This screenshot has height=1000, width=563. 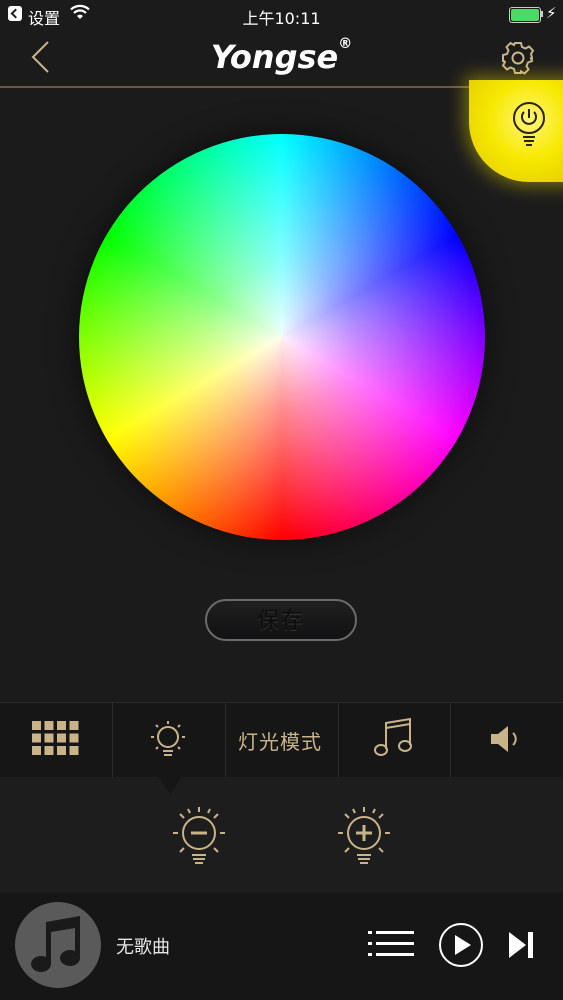 What do you see at coordinates (461, 945) in the screenshot?
I see `play-icon` at bounding box center [461, 945].